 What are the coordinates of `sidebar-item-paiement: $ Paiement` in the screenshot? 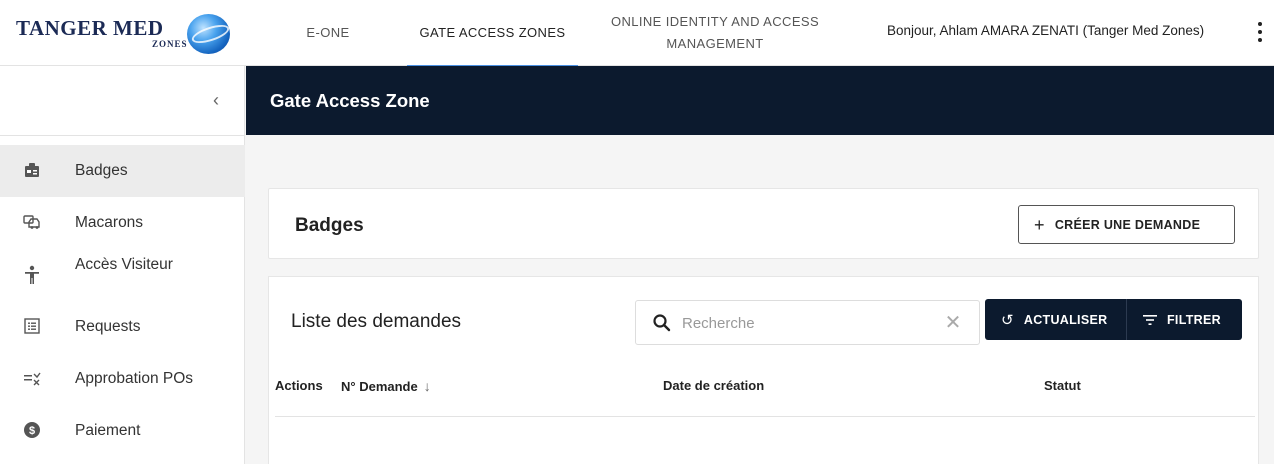 It's located at (122, 431).